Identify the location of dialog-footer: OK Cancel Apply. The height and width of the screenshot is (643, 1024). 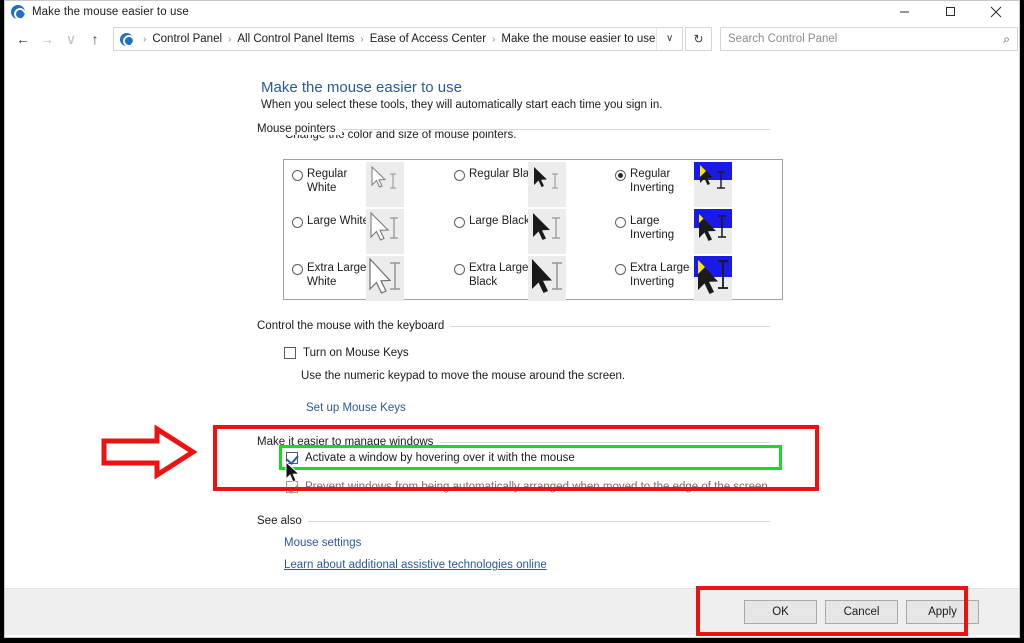
(512, 611).